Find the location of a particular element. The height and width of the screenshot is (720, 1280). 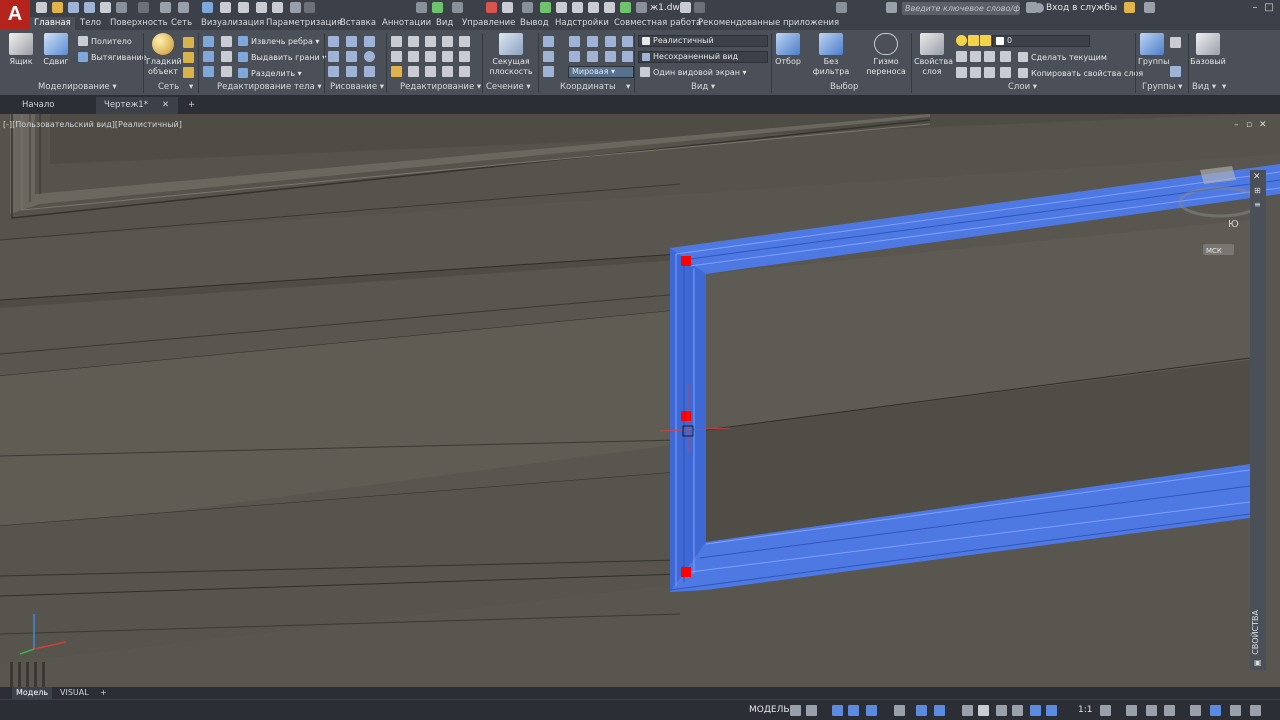

mirror-icon is located at coordinates (430, 56).